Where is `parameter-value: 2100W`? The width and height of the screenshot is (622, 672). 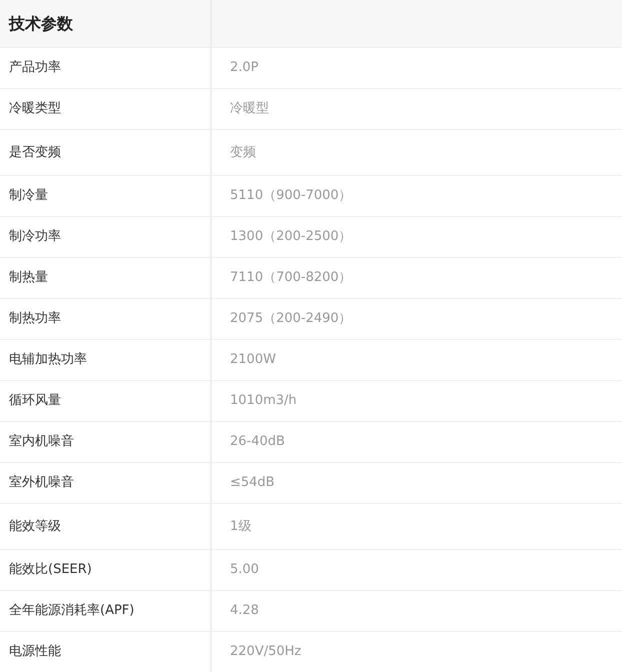
parameter-value: 2100W is located at coordinates (253, 360).